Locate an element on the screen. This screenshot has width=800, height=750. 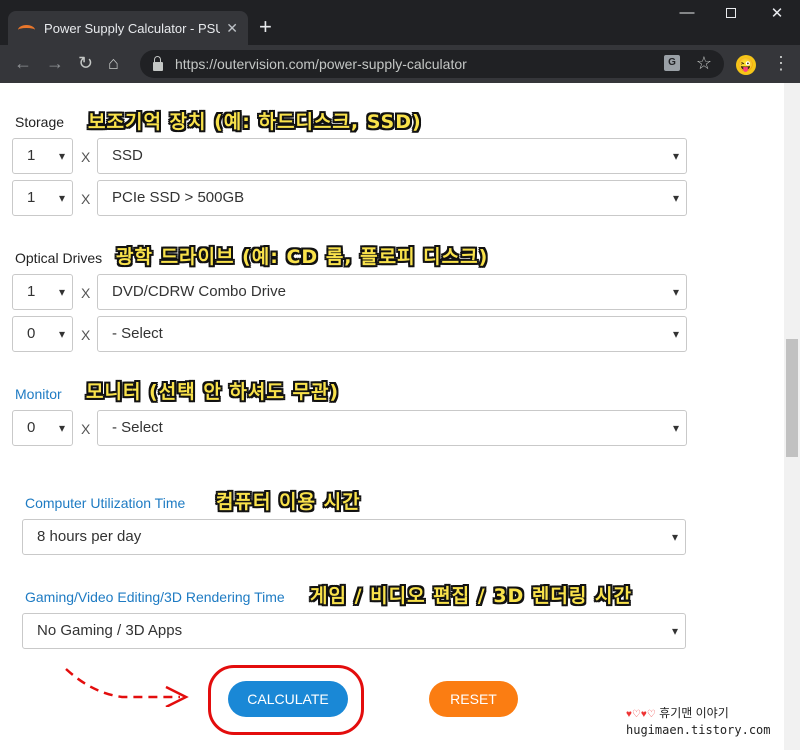
dashed-arrow-icon is located at coordinates (127, 687).